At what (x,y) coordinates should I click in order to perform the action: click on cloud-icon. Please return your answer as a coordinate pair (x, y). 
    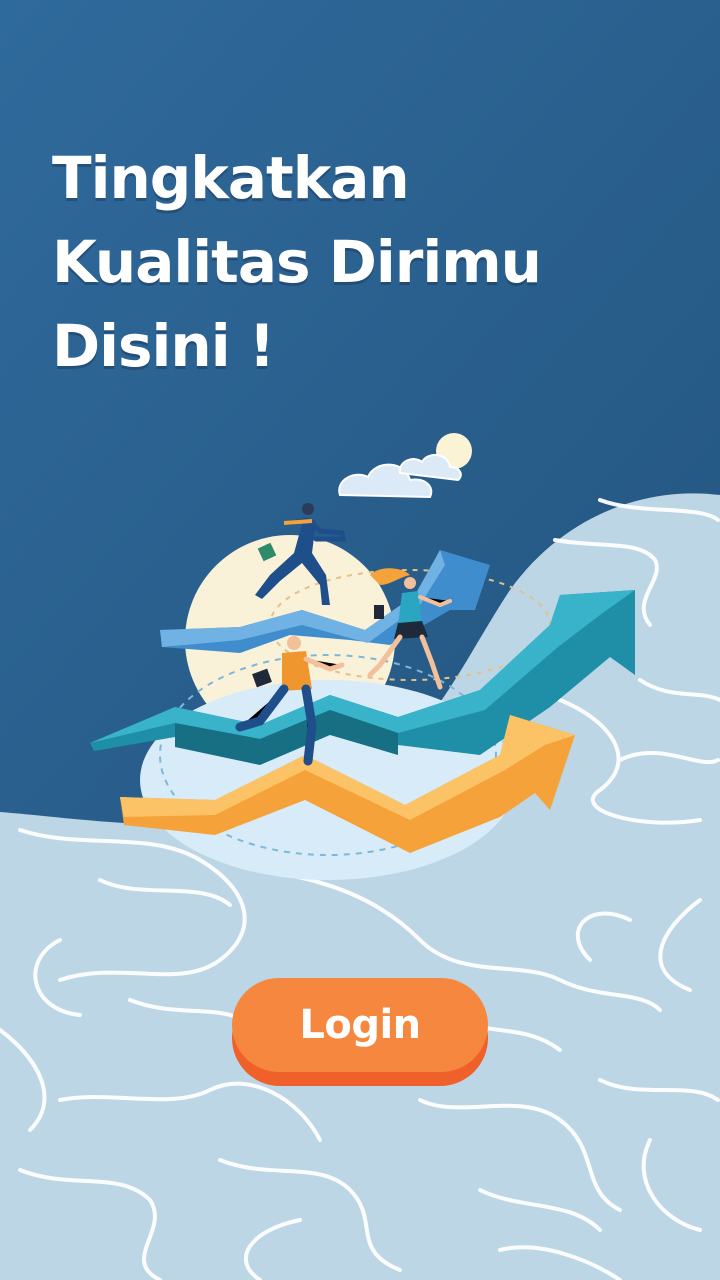
    Looking at the image, I should click on (400, 476).